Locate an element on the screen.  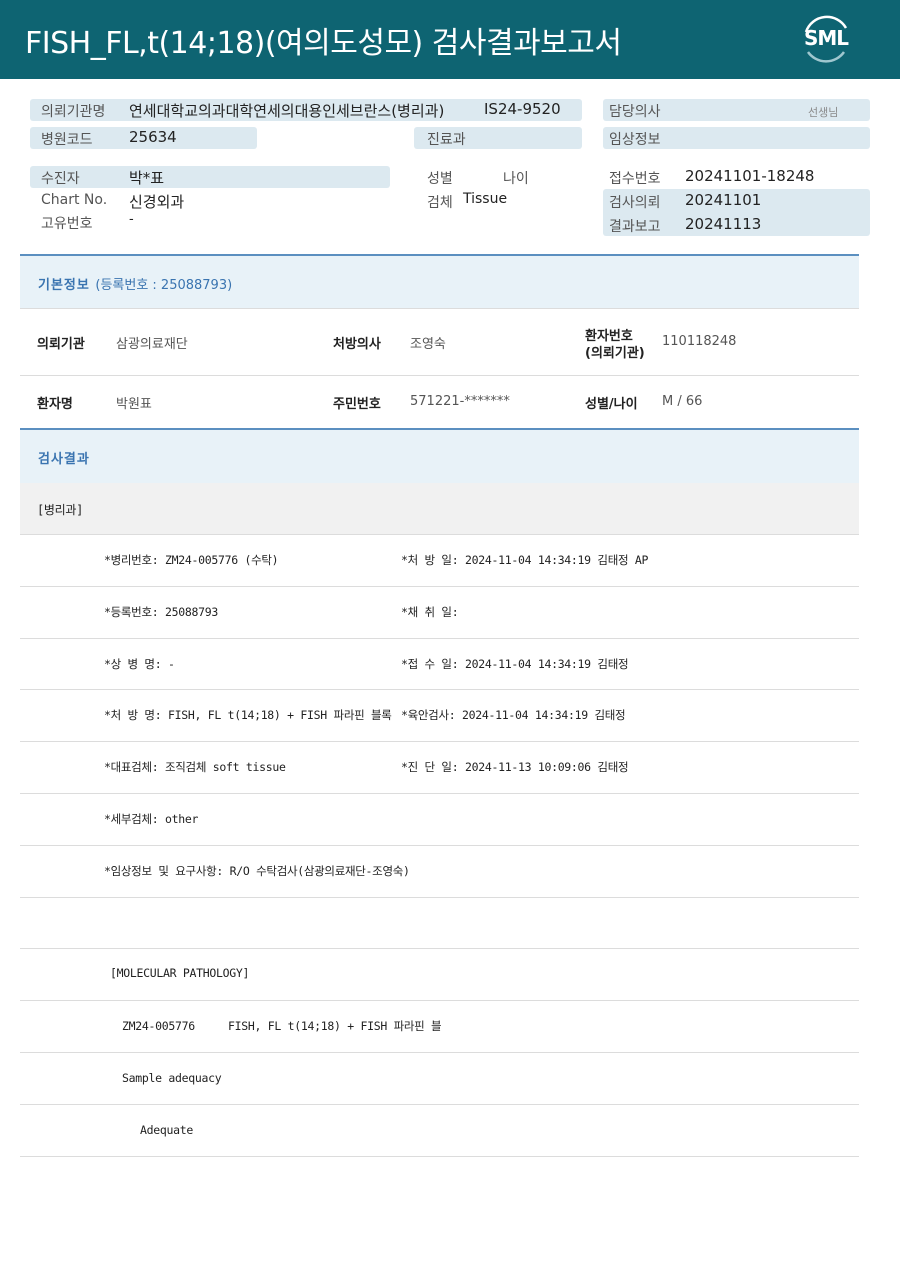
dept-row: [병리과] is located at coordinates (439, 508).